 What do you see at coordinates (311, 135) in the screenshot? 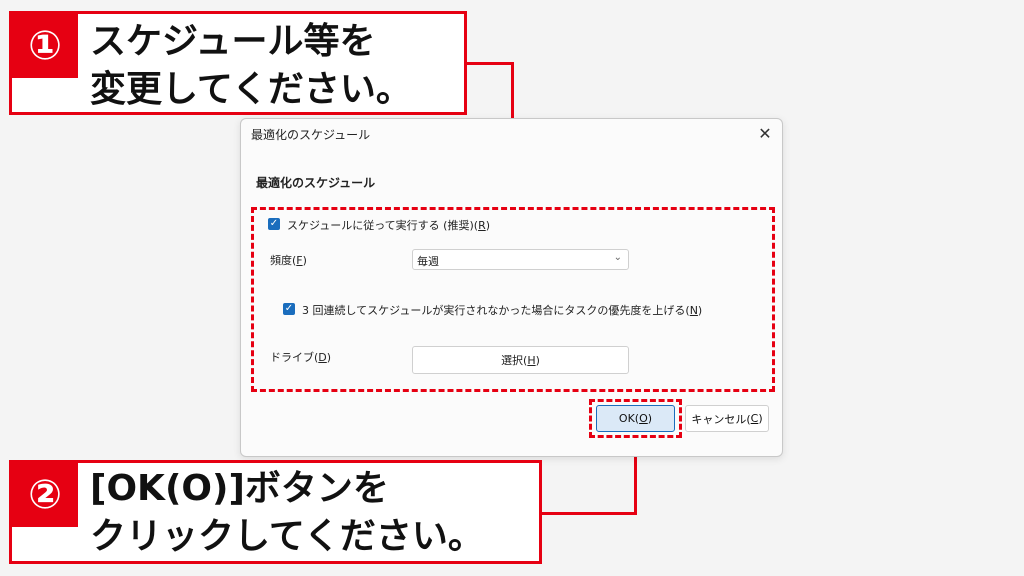
I see `dialog-title: 最適化のスケジュール` at bounding box center [311, 135].